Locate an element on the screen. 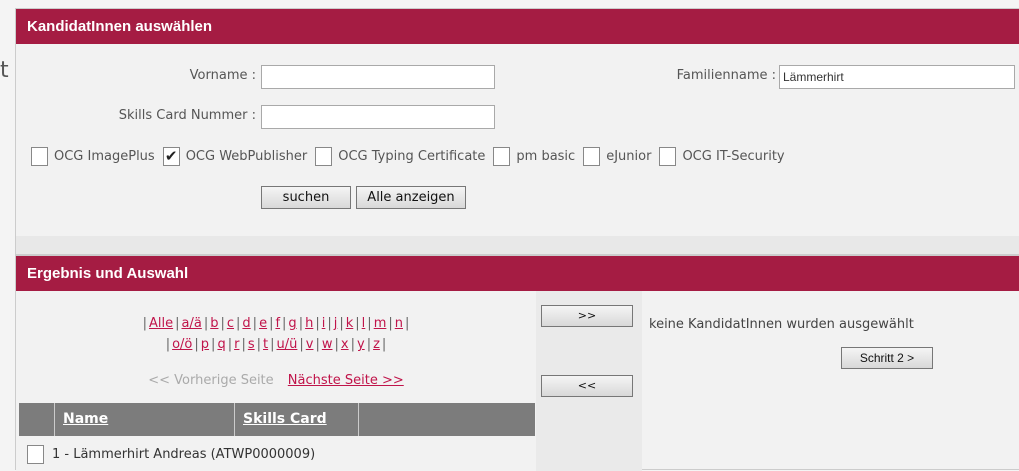 The height and width of the screenshot is (471, 1019). vorname-input is located at coordinates (378, 77).